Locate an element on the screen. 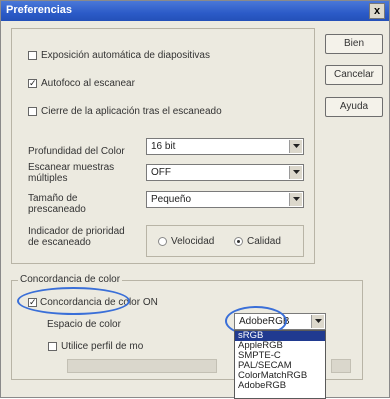 The image size is (390, 399). dropdown-option: AdobeRGB is located at coordinates (280, 386).